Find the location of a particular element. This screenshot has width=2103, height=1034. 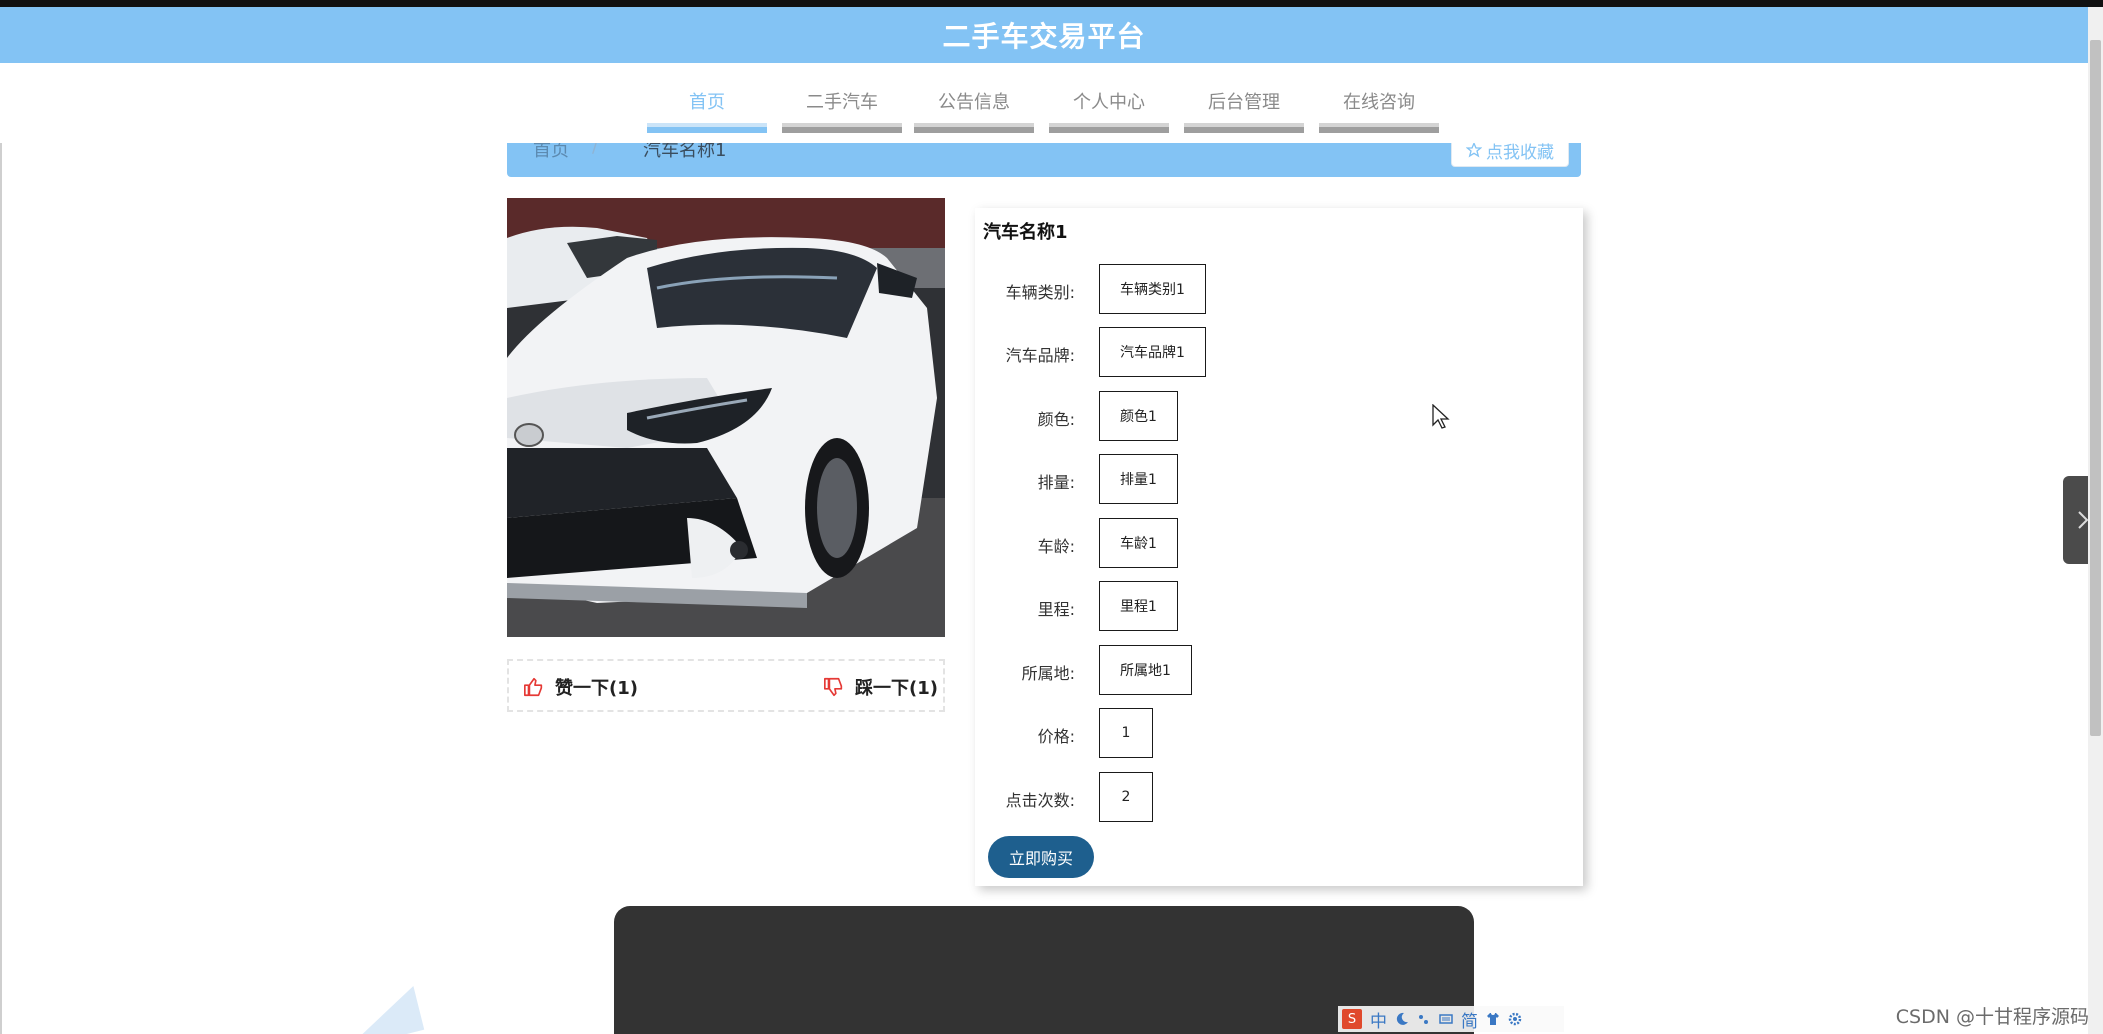

nav-item-home: 首页 is located at coordinates (707, 98).